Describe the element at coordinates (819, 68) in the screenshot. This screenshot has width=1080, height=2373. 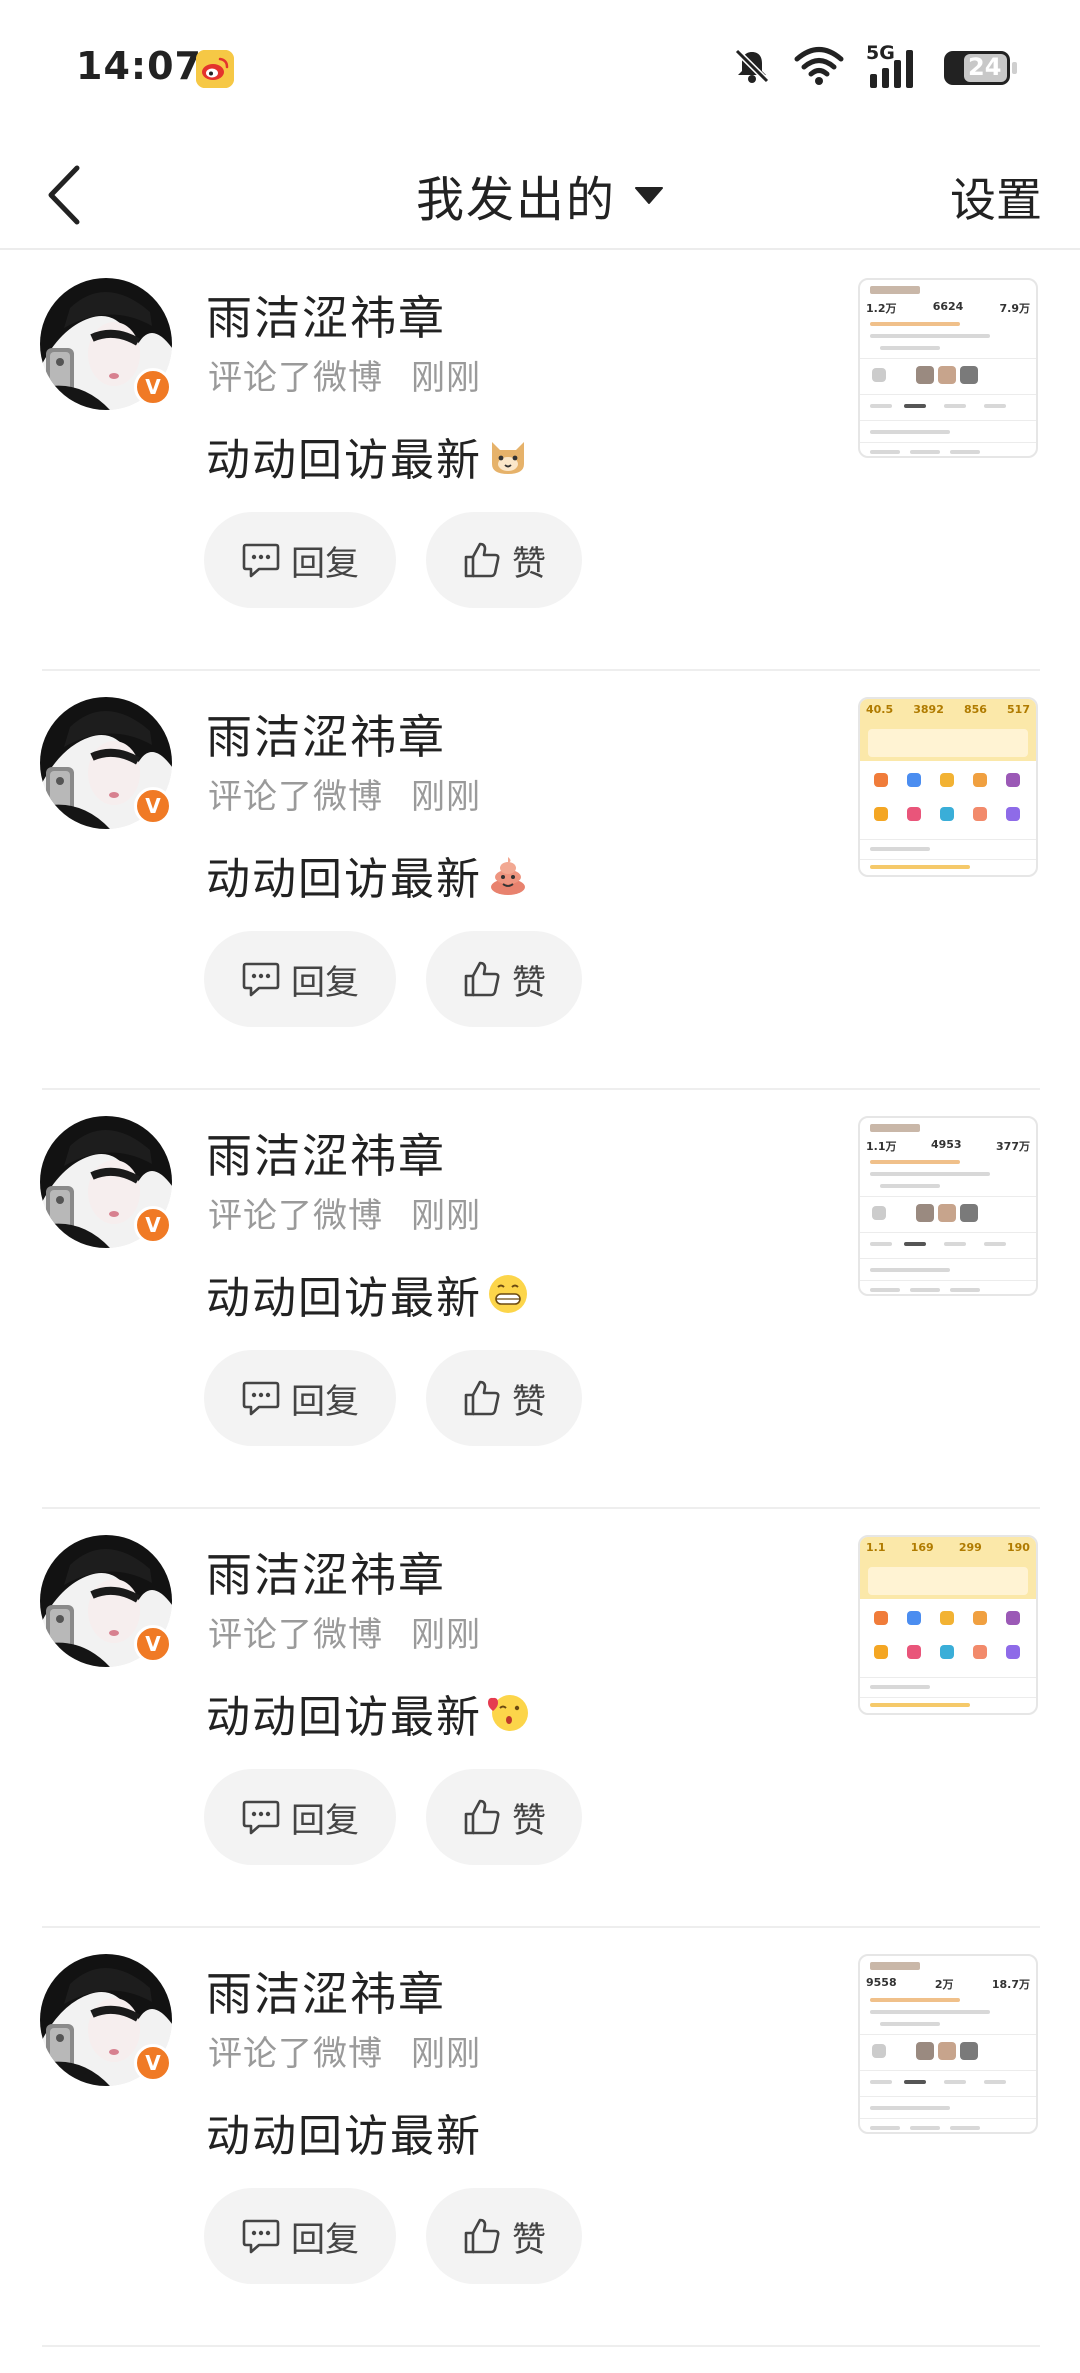
I see `wifi-icon` at that location.